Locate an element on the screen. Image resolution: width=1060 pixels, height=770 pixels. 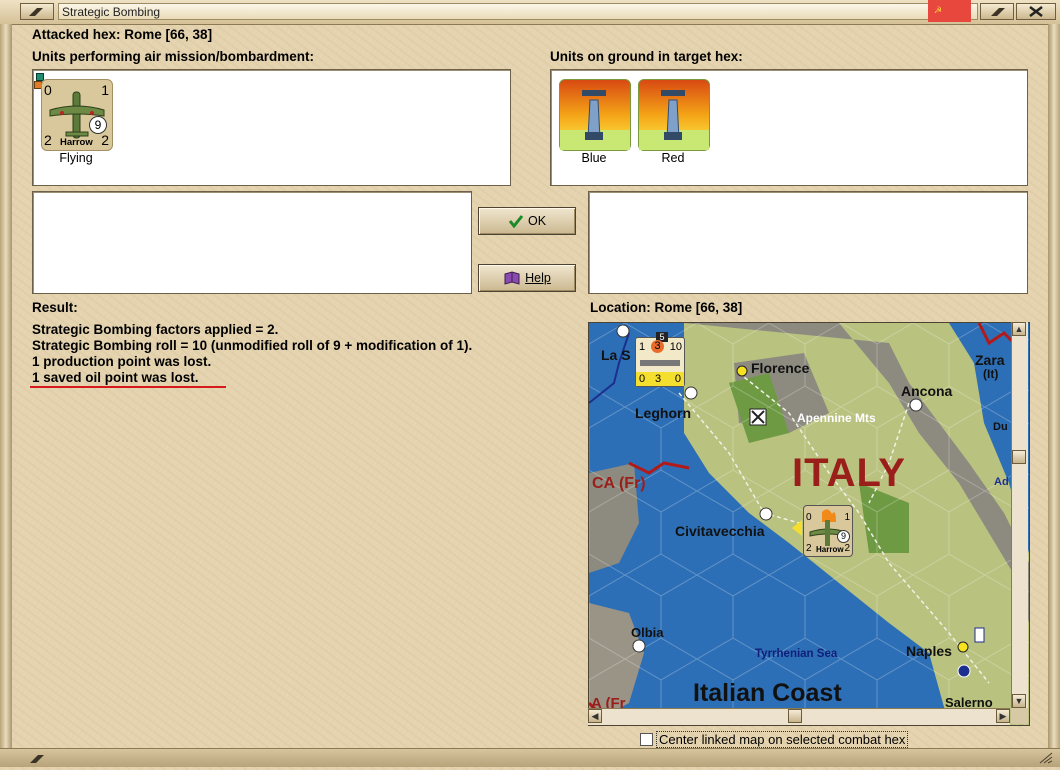
checkmark-icon is located at coordinates (516, 221).